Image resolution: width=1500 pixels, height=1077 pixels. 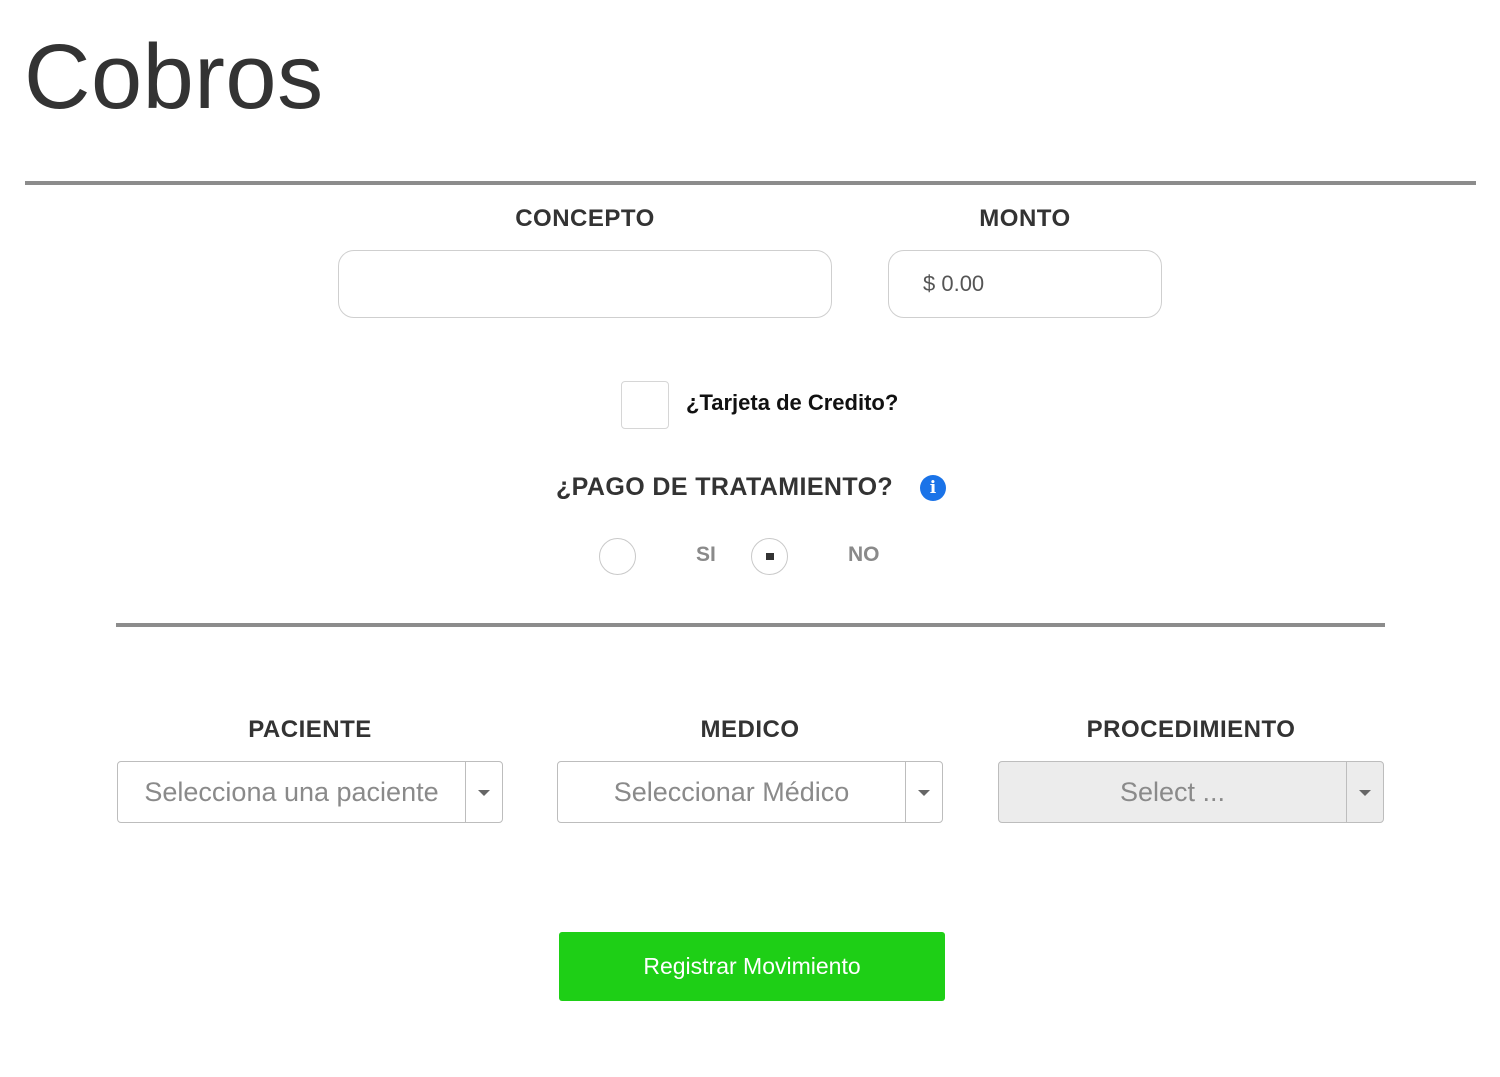 What do you see at coordinates (310, 729) in the screenshot?
I see `paciente-label: PACIENTE` at bounding box center [310, 729].